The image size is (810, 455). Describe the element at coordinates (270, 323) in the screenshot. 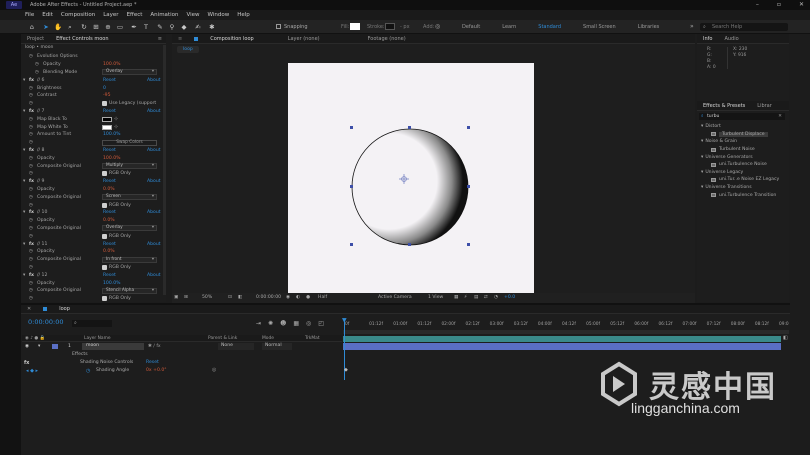

I see `draft-3d-icon: ✺` at that location.